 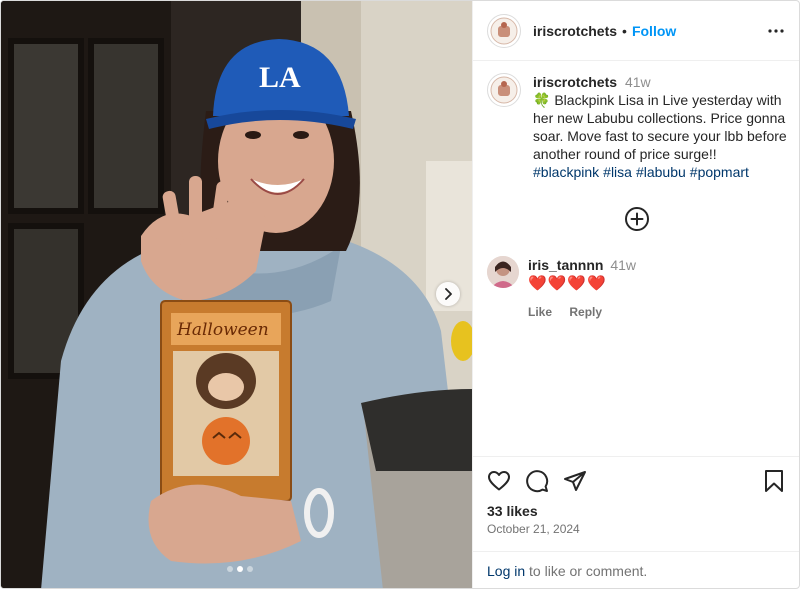 What do you see at coordinates (617, 172) in the screenshot?
I see `hashtag-link: #lisa` at bounding box center [617, 172].